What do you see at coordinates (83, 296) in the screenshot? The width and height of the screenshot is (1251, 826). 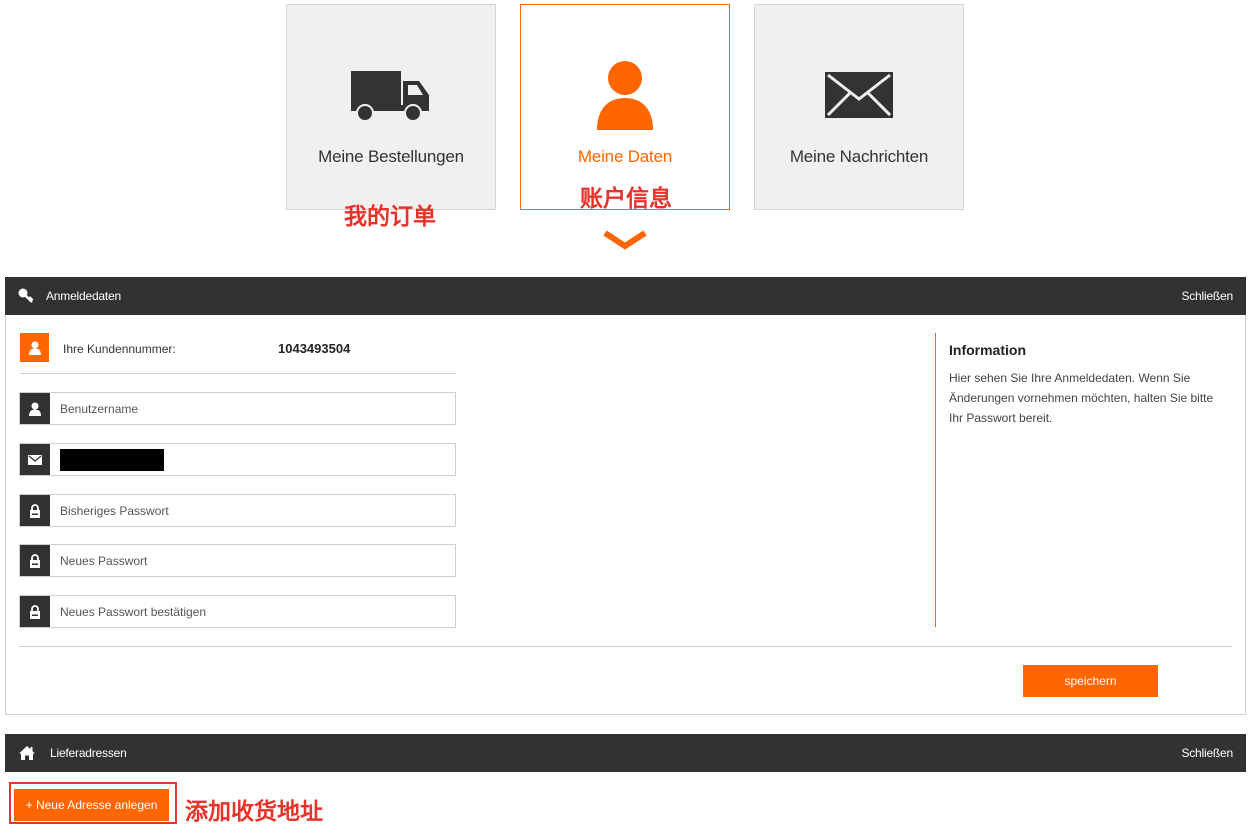 I see `panel-title: Anmeldedaten` at bounding box center [83, 296].